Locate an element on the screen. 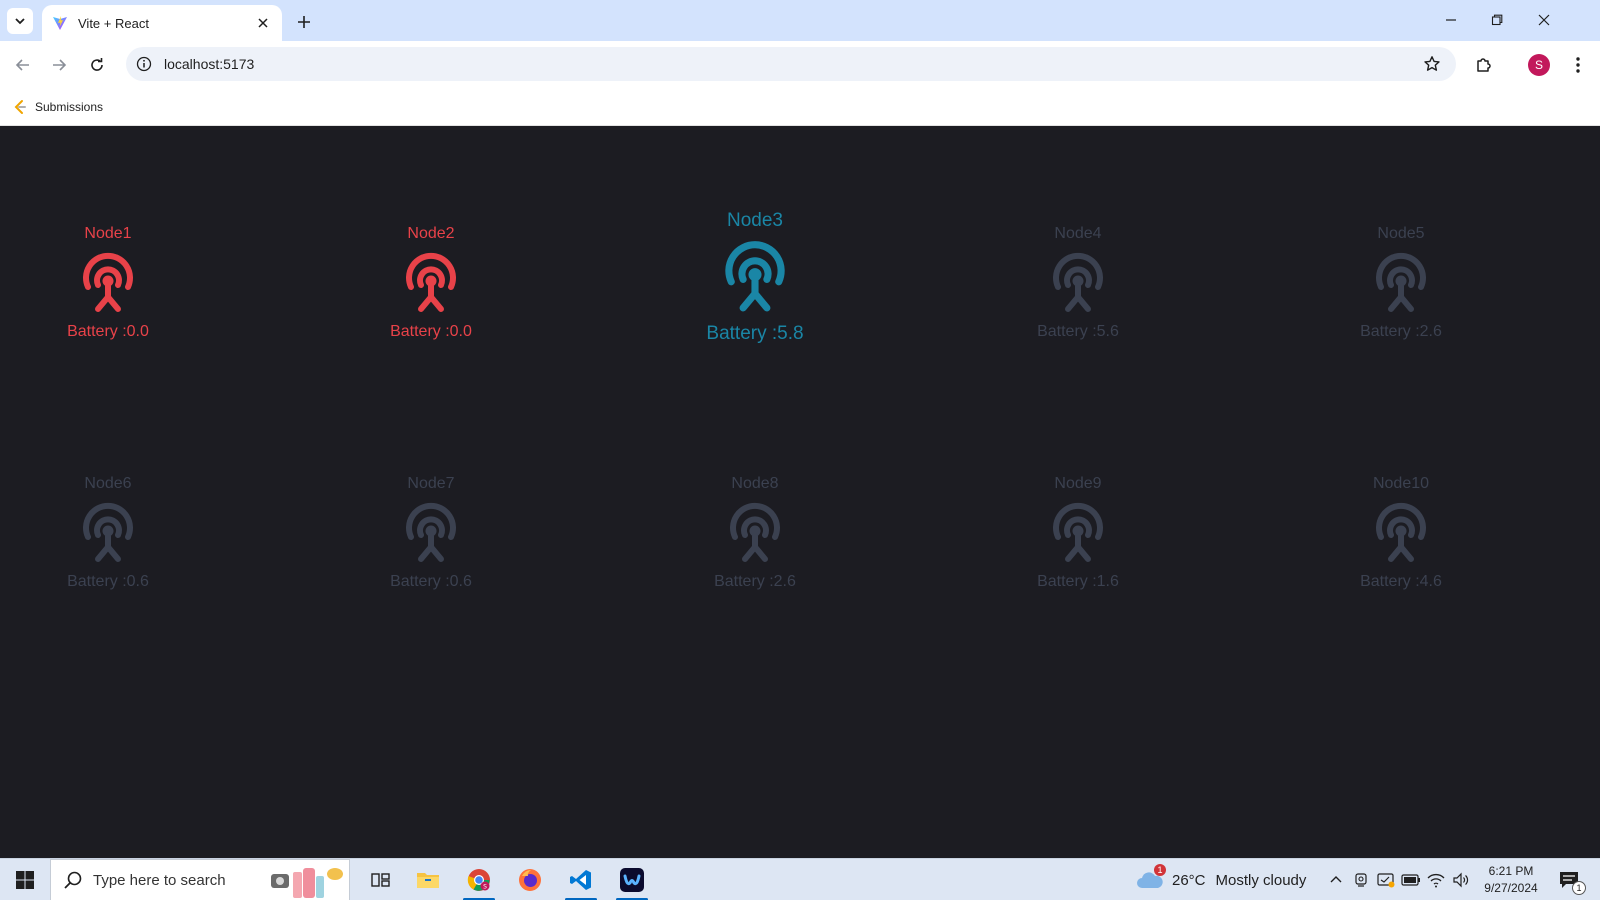 This screenshot has width=1600, height=900. windows-start-icon is located at coordinates (25, 880).